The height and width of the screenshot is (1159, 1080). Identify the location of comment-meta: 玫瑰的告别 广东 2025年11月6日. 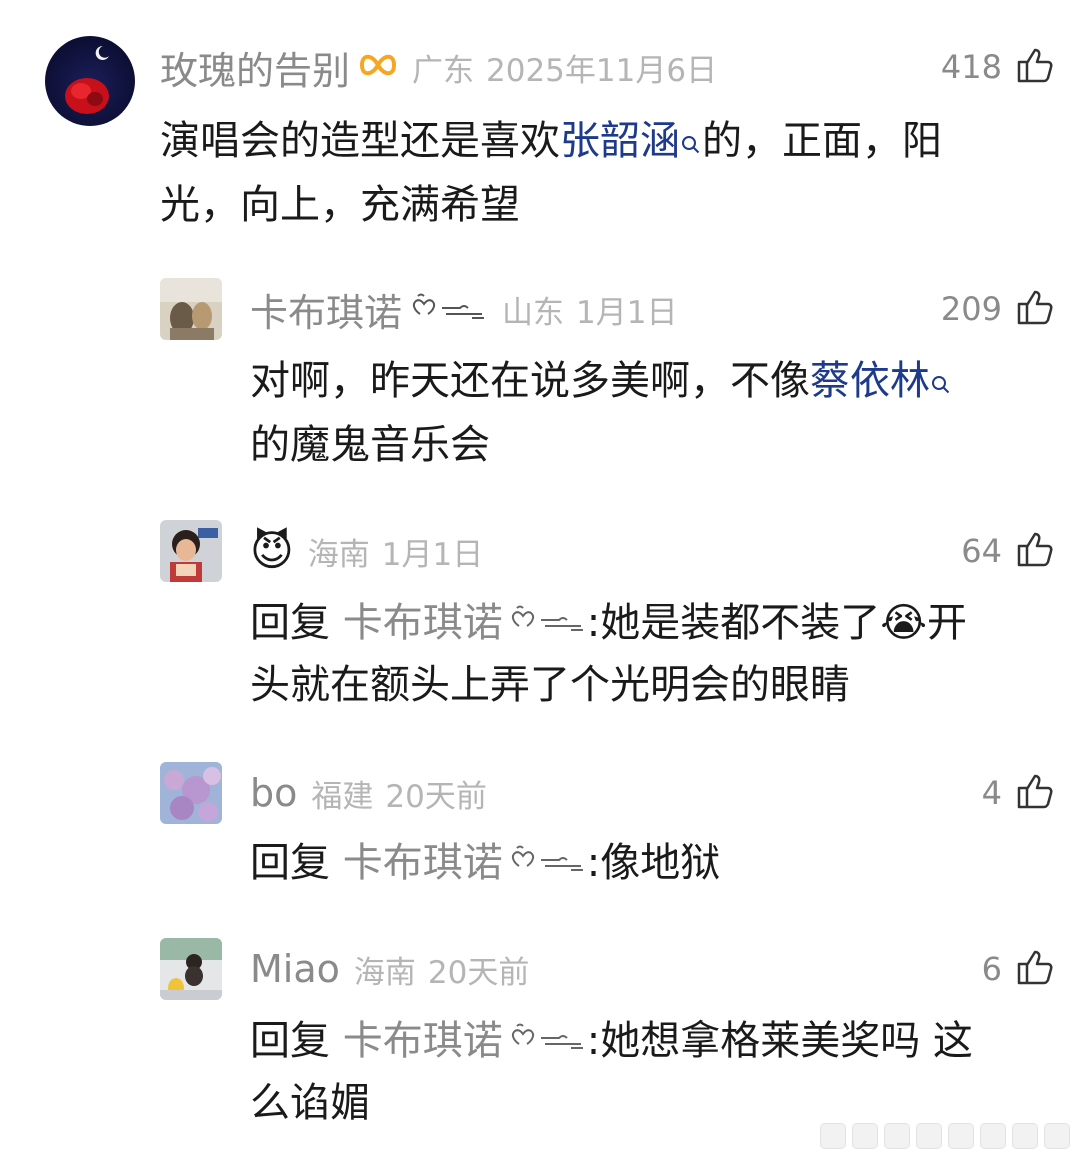
(438, 67).